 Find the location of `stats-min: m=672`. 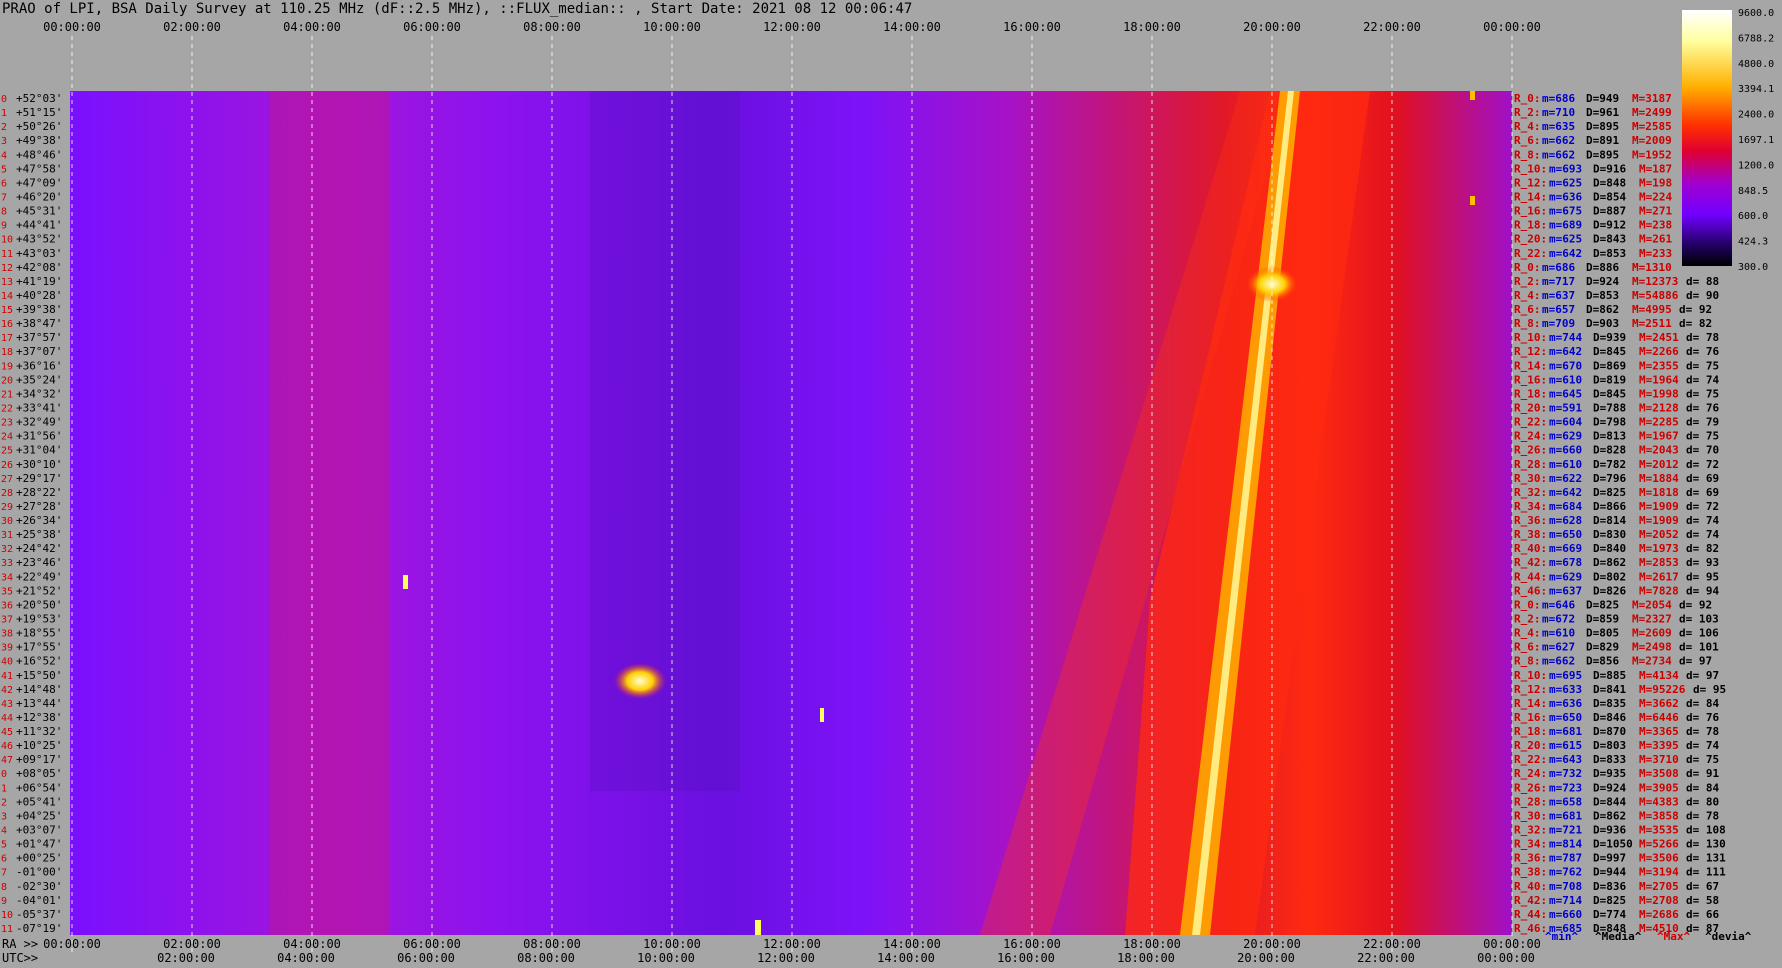

stats-min: m=672 is located at coordinates (1558, 619).